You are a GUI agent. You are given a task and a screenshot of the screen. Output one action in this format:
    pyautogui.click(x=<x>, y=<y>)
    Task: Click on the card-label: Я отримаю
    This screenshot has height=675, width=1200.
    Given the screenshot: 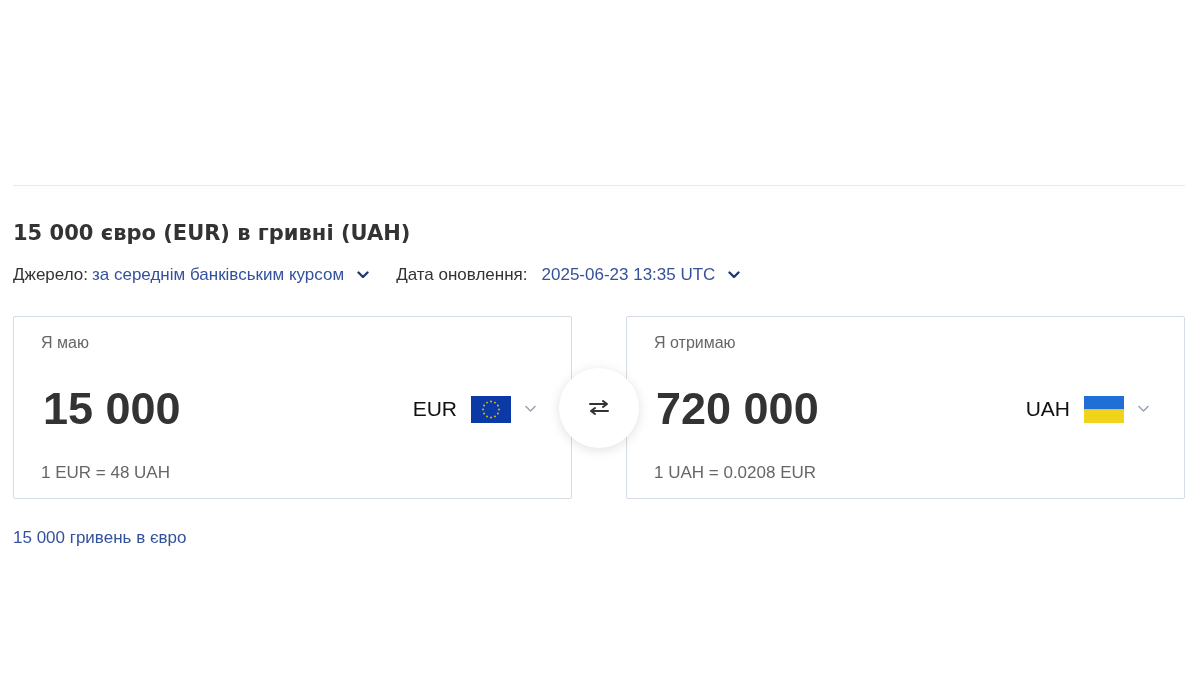 What is the action you would take?
    pyautogui.click(x=695, y=343)
    